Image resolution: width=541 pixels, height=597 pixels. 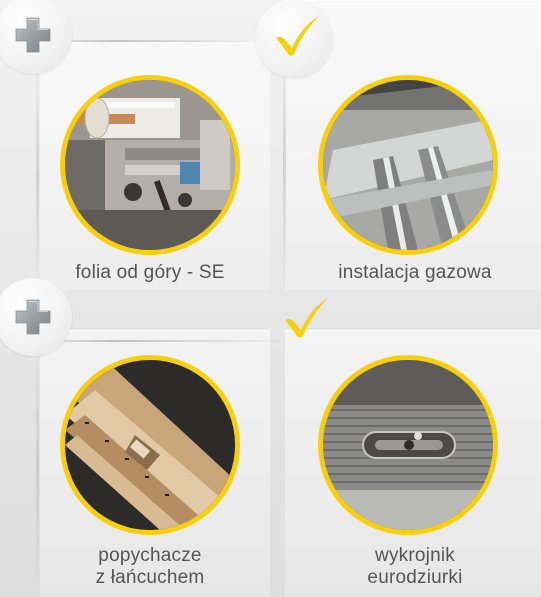 What do you see at coordinates (408, 445) in the screenshot?
I see `photo-wykrojnik` at bounding box center [408, 445].